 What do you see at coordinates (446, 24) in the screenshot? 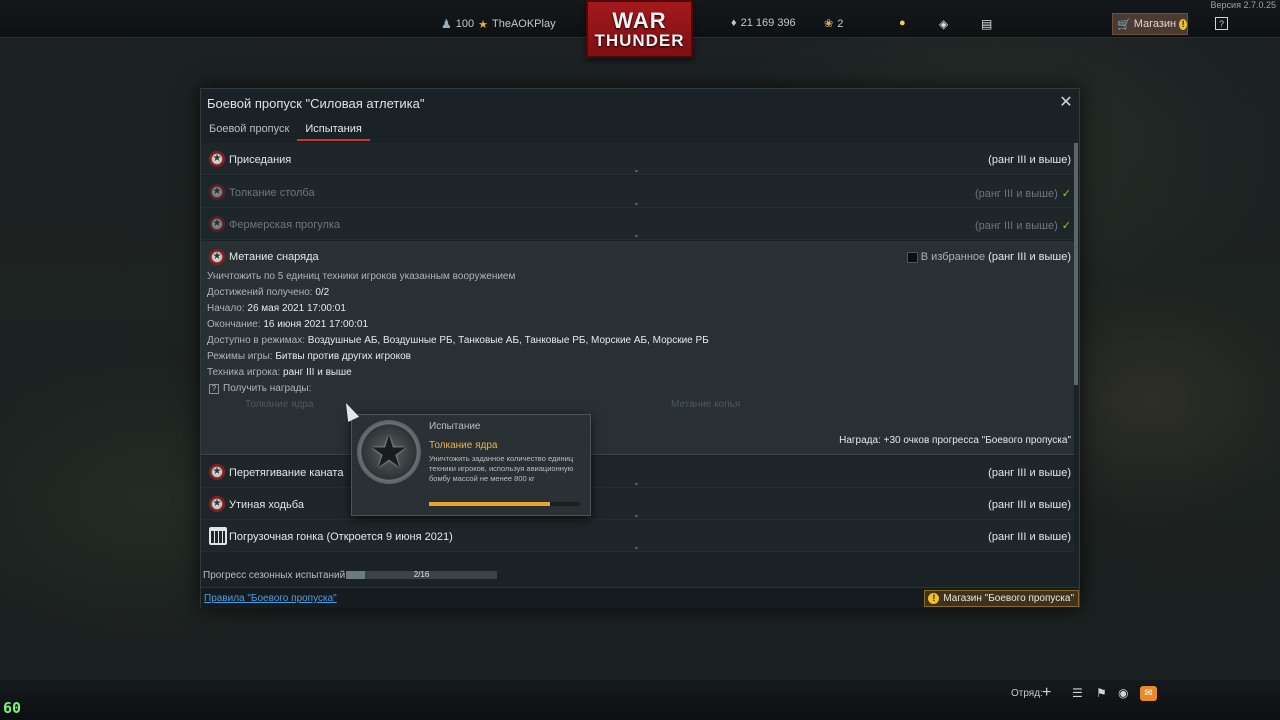
I see `profile-icon: ♟` at bounding box center [446, 24].